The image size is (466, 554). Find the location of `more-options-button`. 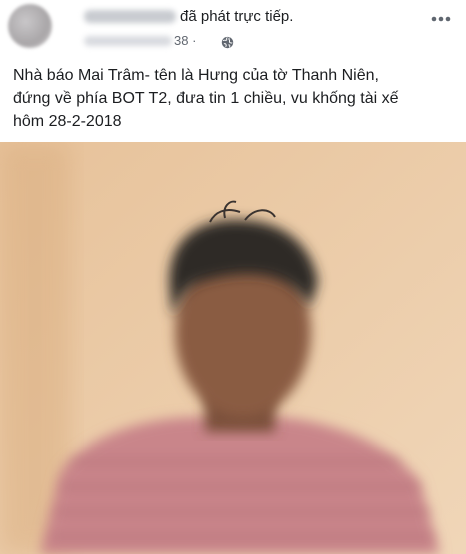

more-options-button is located at coordinates (441, 19).